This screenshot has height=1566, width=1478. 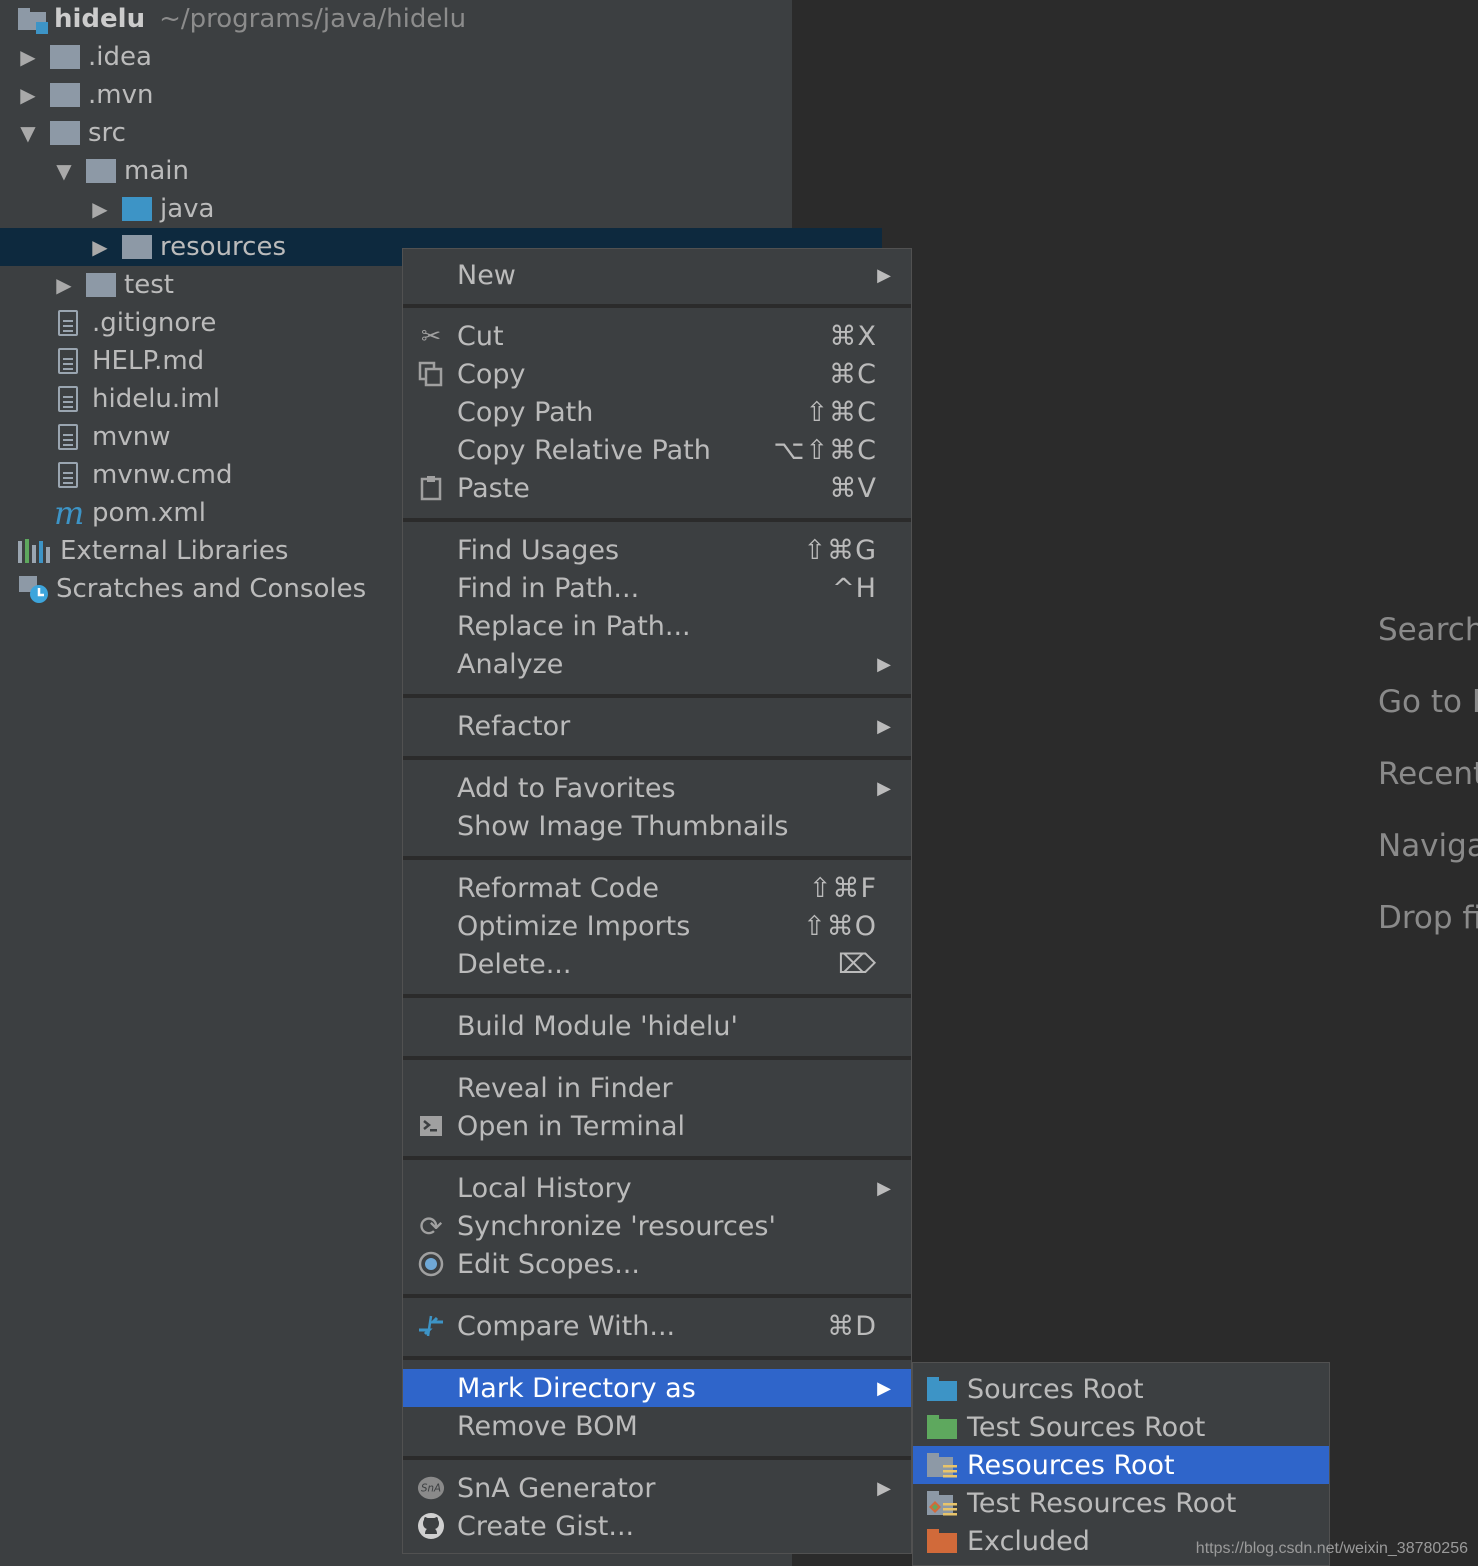 I want to click on tree-item-label: resources, so click(x=223, y=247).